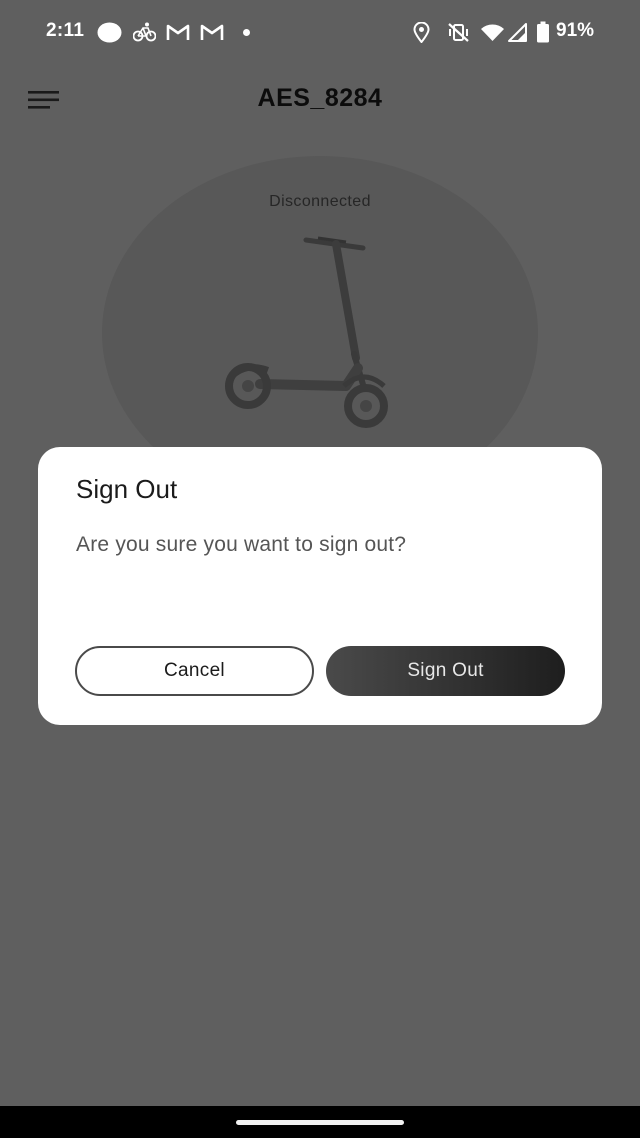 This screenshot has width=640, height=1138. I want to click on wifi-icon, so click(492, 32).